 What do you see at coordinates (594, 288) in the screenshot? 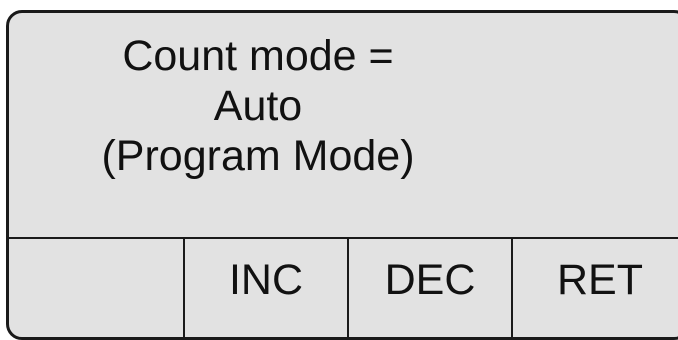
I see `ret-softkey: RET` at bounding box center [594, 288].